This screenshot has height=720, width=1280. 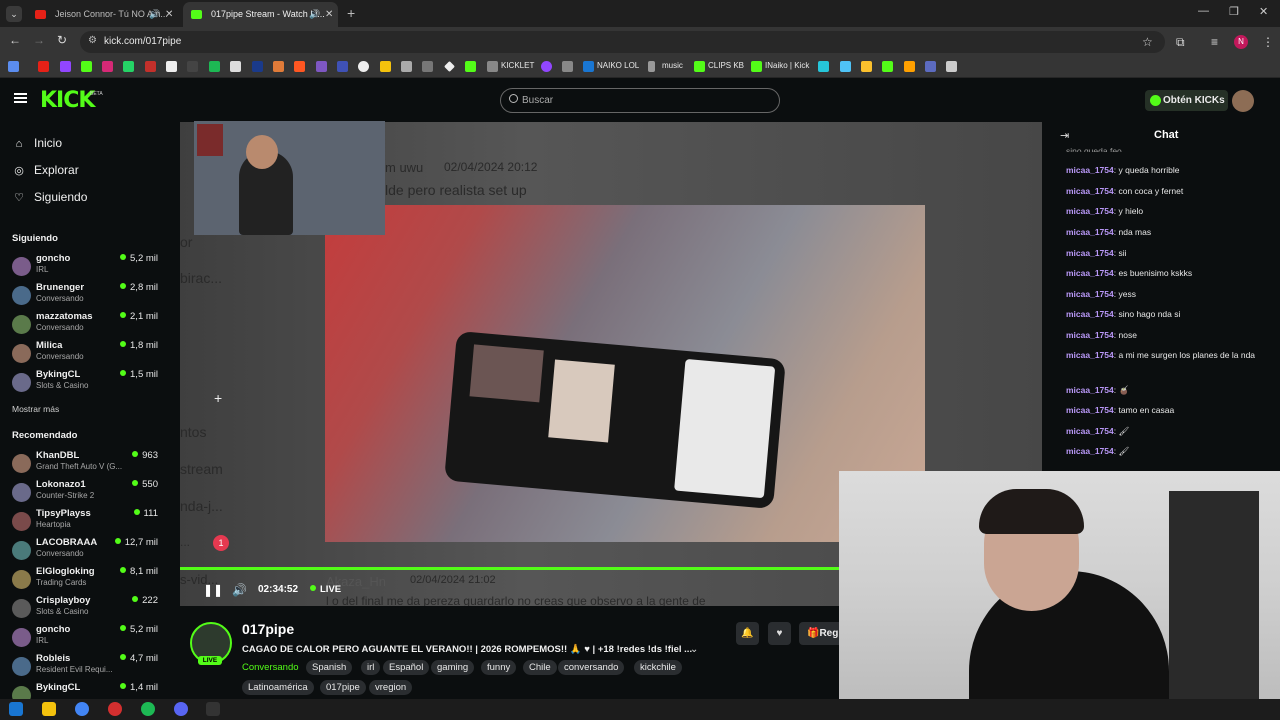 I want to click on notification-bell-icon: 🔔, so click(x=747, y=633).